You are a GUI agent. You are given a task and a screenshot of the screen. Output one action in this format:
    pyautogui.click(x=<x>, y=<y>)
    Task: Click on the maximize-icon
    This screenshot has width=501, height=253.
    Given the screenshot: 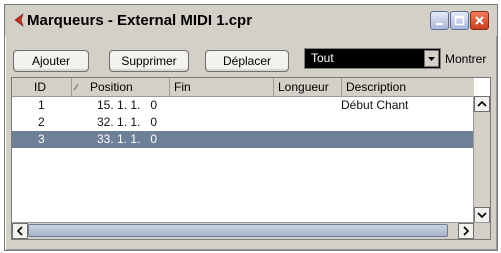 What is the action you would take?
    pyautogui.click(x=459, y=20)
    